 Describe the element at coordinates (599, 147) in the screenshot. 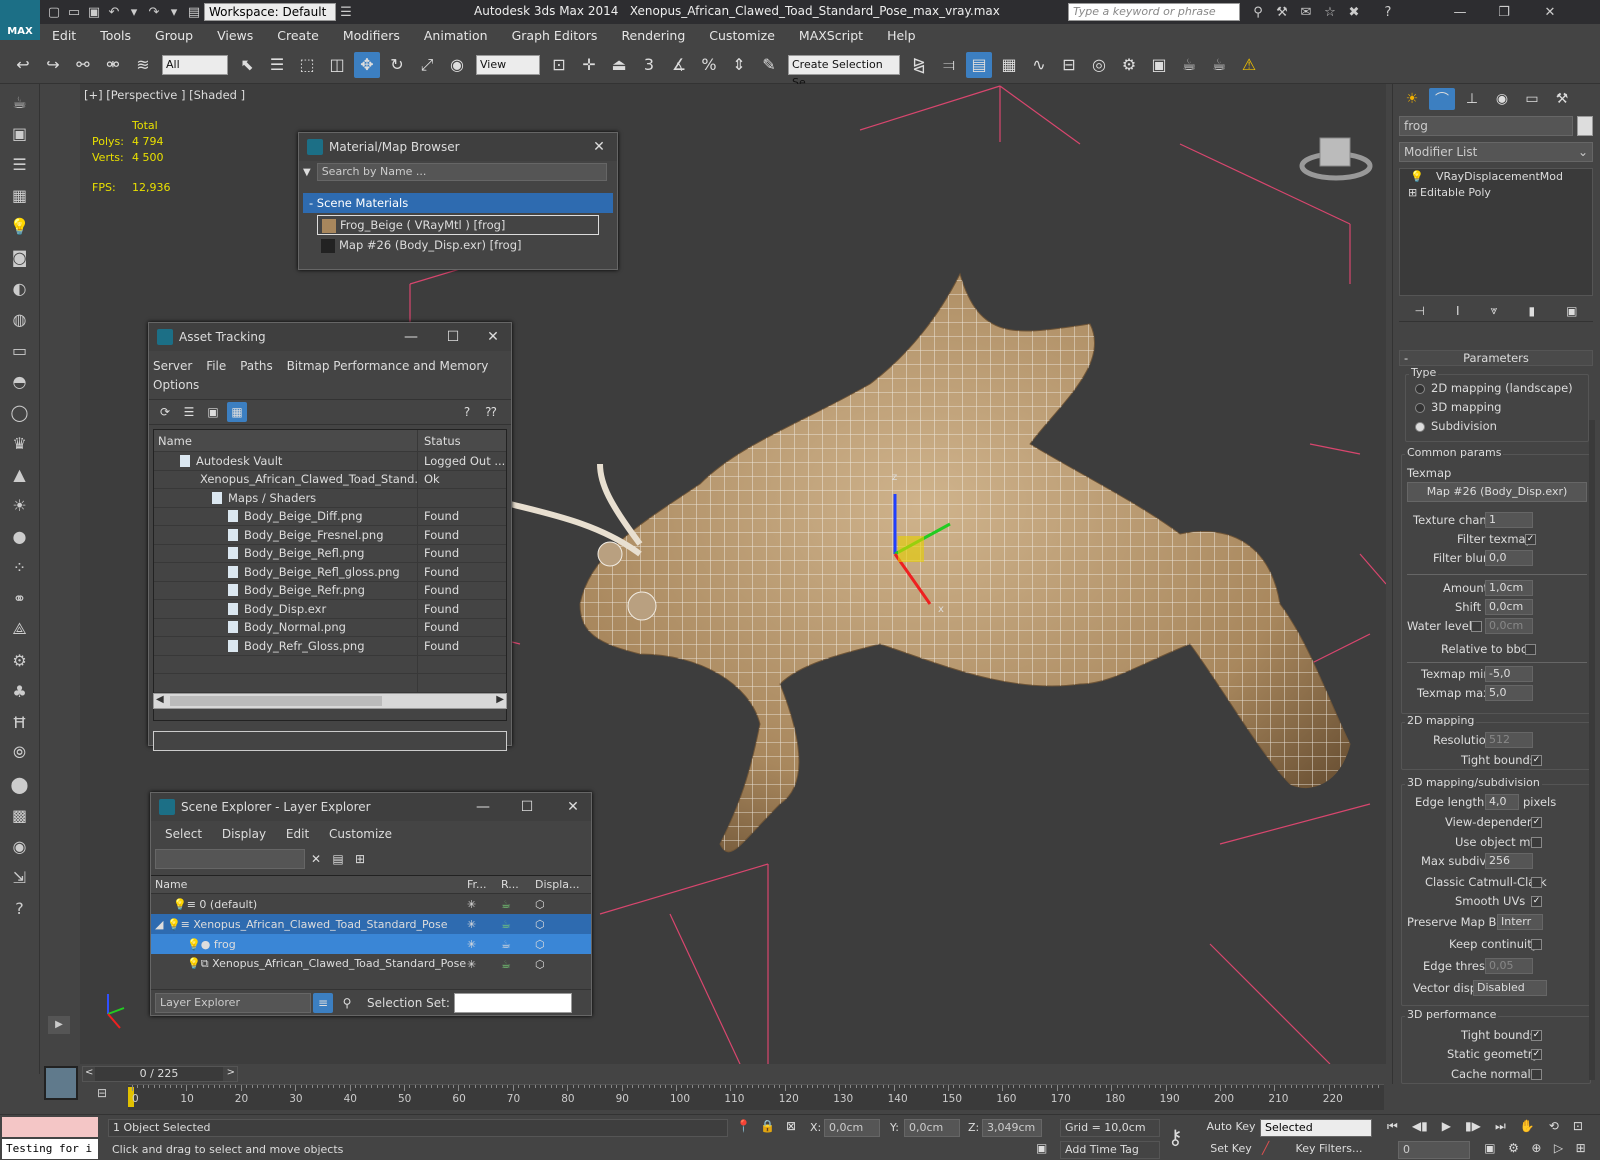

I see `close-icon: ✕` at that location.